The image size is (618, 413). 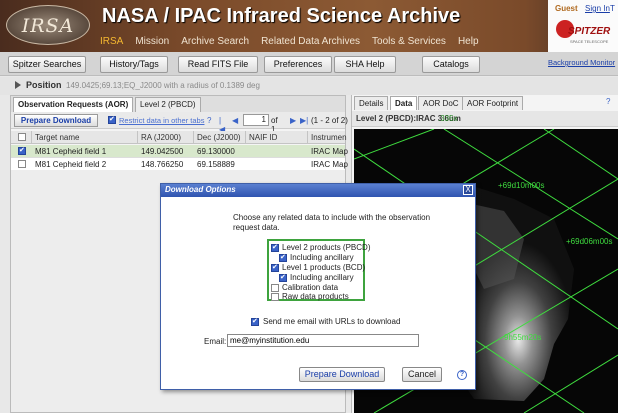 I want to click on prepare-download-confirm-button: Prepare Download, so click(x=342, y=374).